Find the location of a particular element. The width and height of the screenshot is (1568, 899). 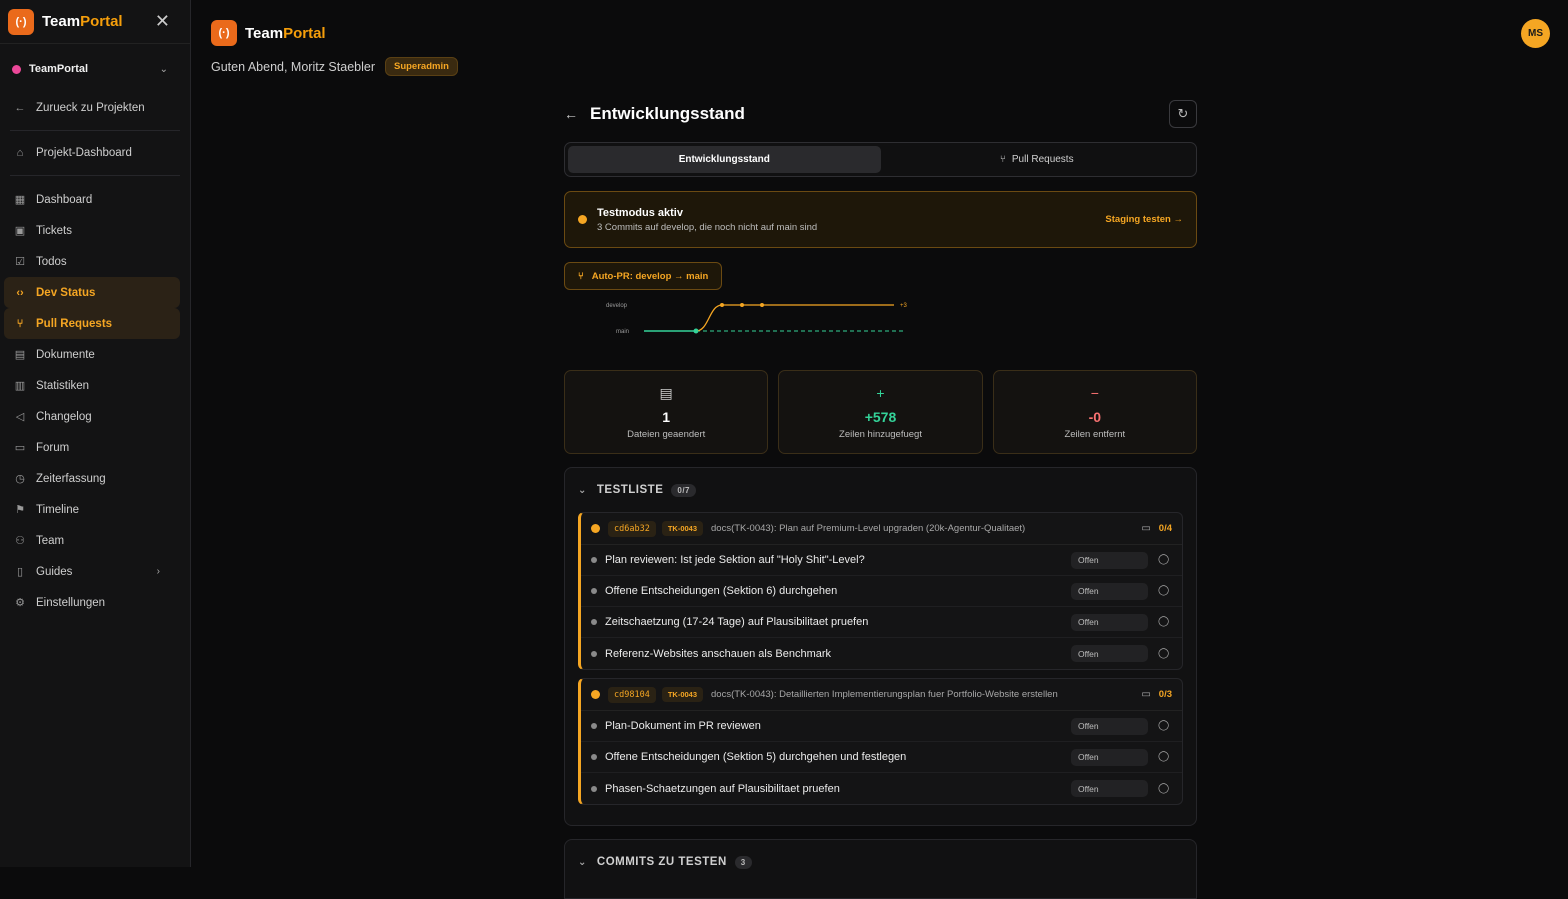

auto-pr-button: ⑂ Auto-PR: develop → main is located at coordinates (643, 276).